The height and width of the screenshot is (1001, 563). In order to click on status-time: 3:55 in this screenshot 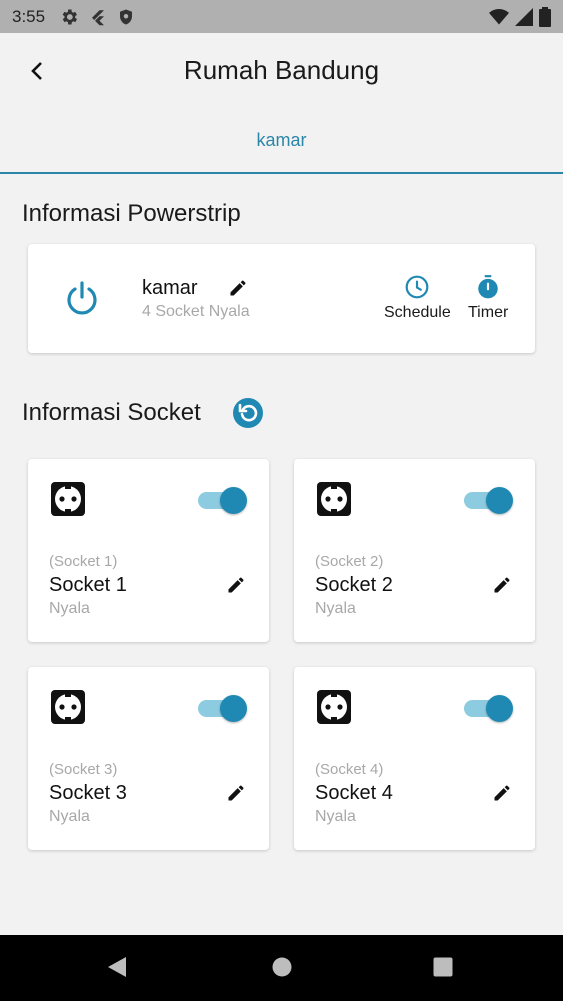, I will do `click(29, 16)`.